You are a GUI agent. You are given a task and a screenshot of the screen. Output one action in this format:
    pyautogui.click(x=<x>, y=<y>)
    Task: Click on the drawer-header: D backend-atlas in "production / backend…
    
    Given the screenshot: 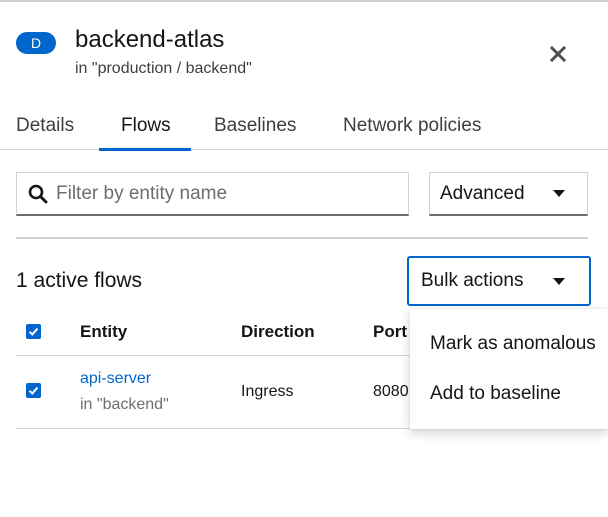 What is the action you would take?
    pyautogui.click(x=312, y=54)
    